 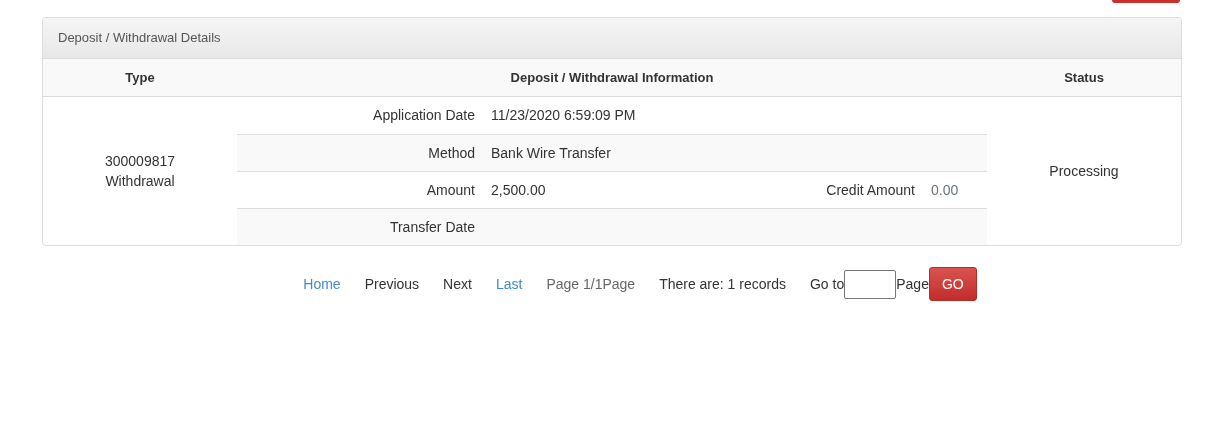 I want to click on field-label: Application Date, so click(x=424, y=115).